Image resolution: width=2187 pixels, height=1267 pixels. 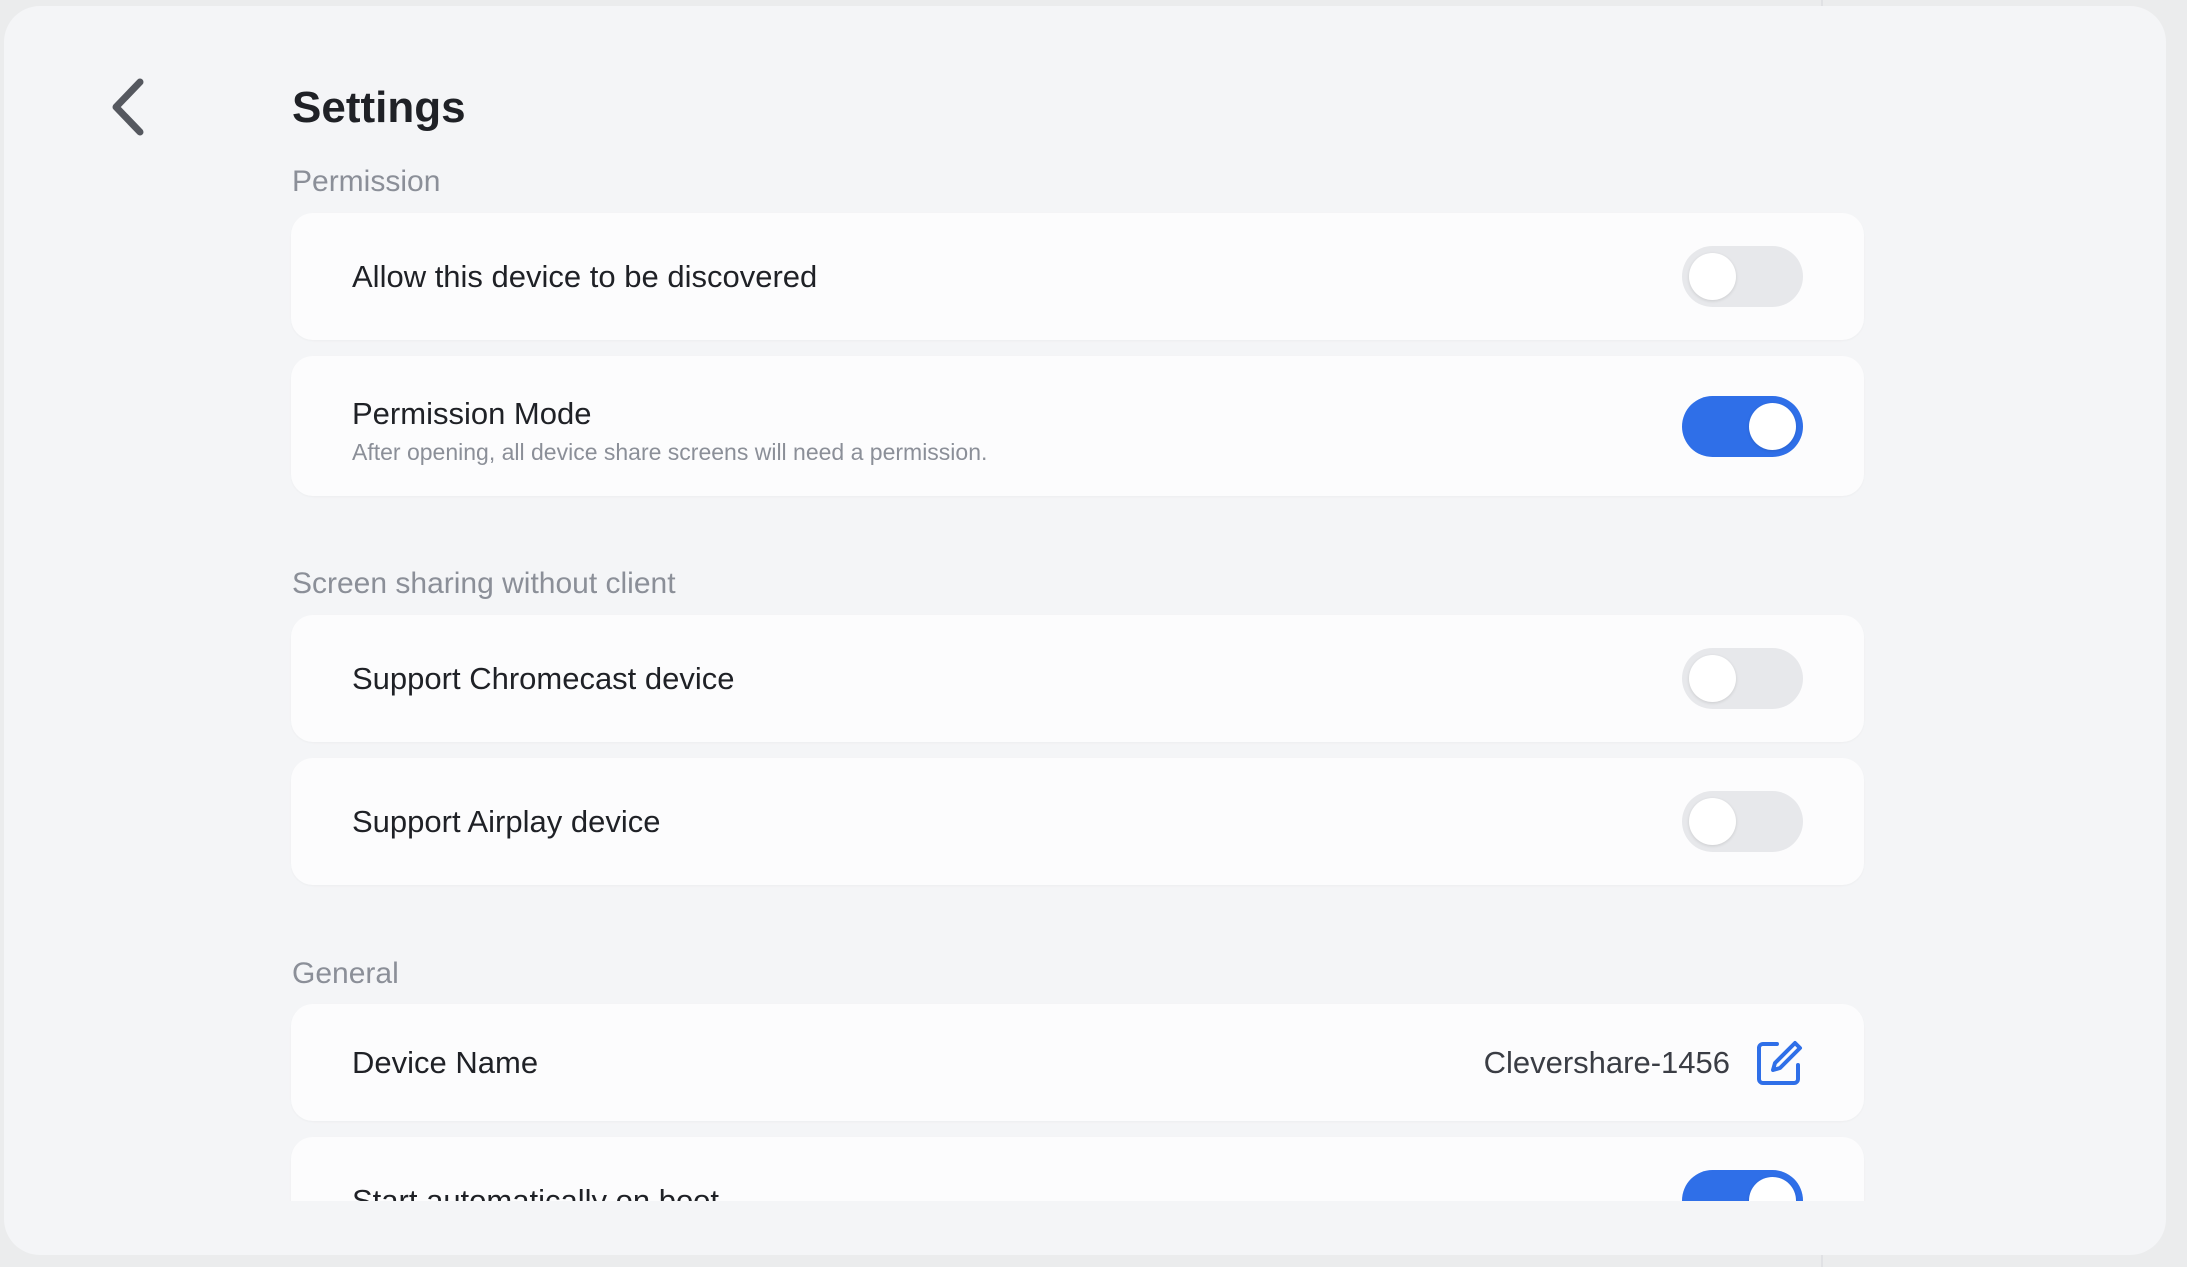 What do you see at coordinates (345, 973) in the screenshot?
I see `section-label-general: General` at bounding box center [345, 973].